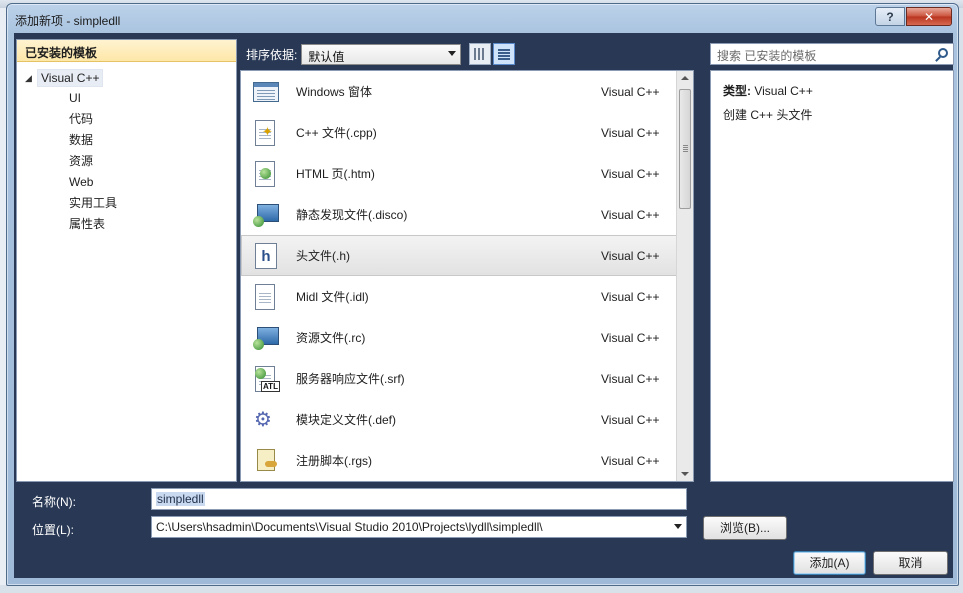  I want to click on template-name: 服务器响应文件(.srf), so click(350, 379).